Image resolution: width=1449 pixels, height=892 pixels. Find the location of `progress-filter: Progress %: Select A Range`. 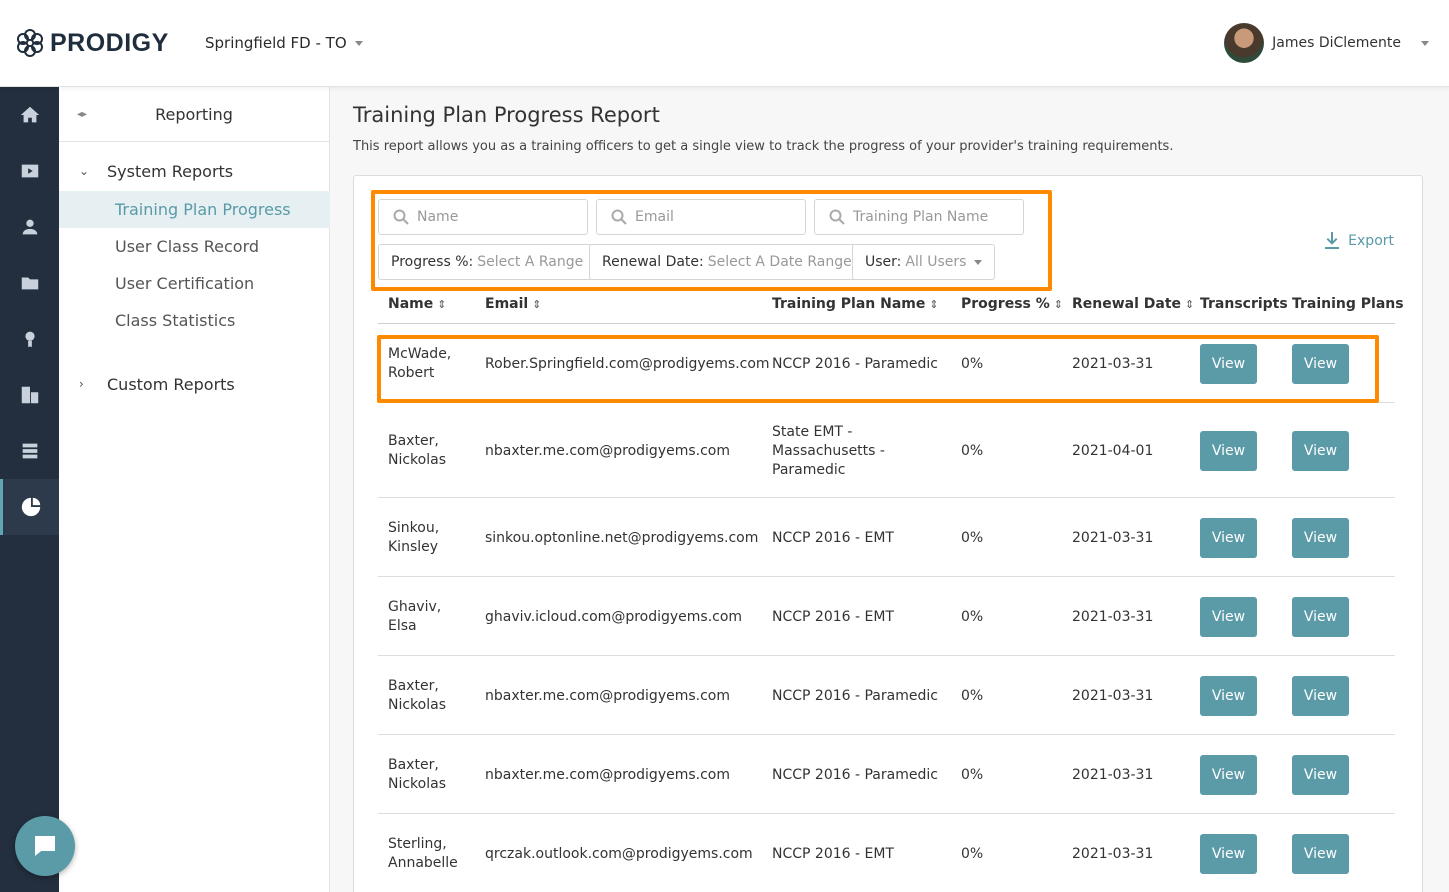

progress-filter: Progress %: Select A Range is located at coordinates (487, 262).